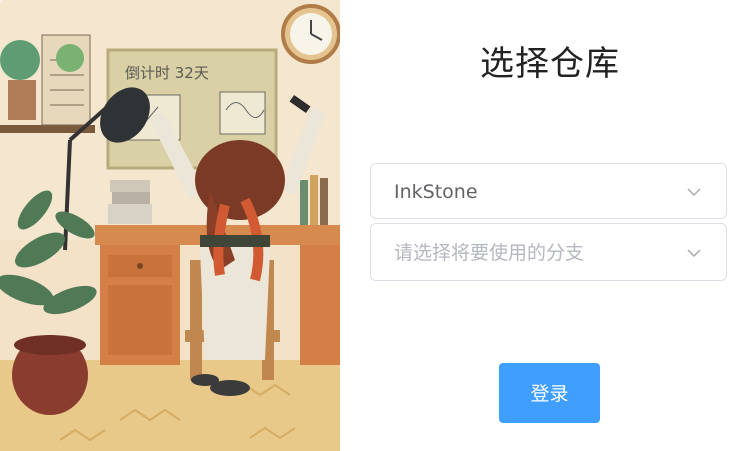 This screenshot has height=451, width=756. I want to click on repo-select: InkStone, so click(548, 191).